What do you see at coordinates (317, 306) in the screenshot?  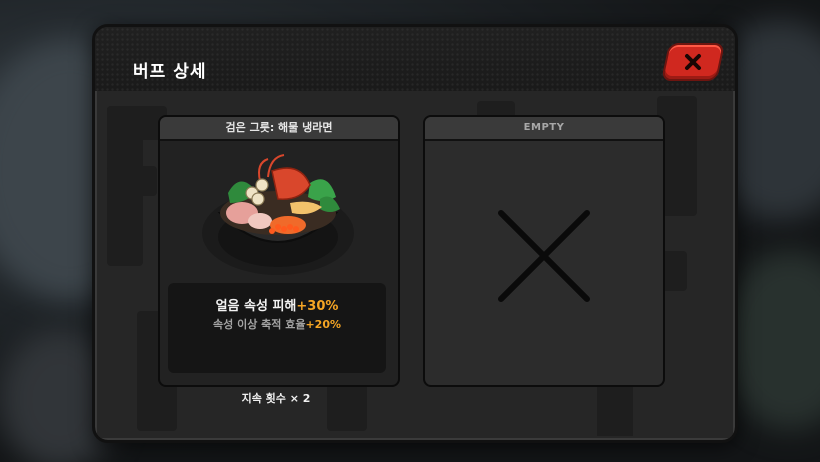 I see `buff-effect-main-value: +30%` at bounding box center [317, 306].